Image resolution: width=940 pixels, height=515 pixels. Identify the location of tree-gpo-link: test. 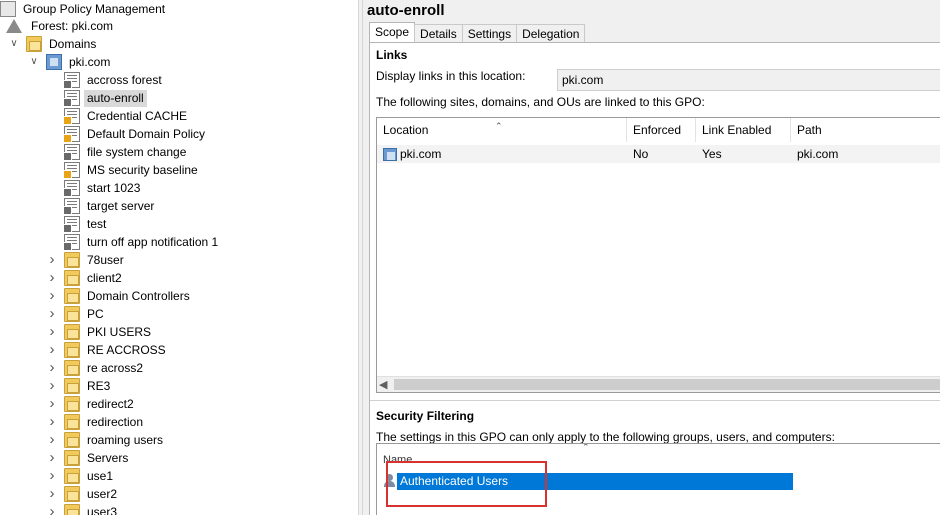
(86, 224).